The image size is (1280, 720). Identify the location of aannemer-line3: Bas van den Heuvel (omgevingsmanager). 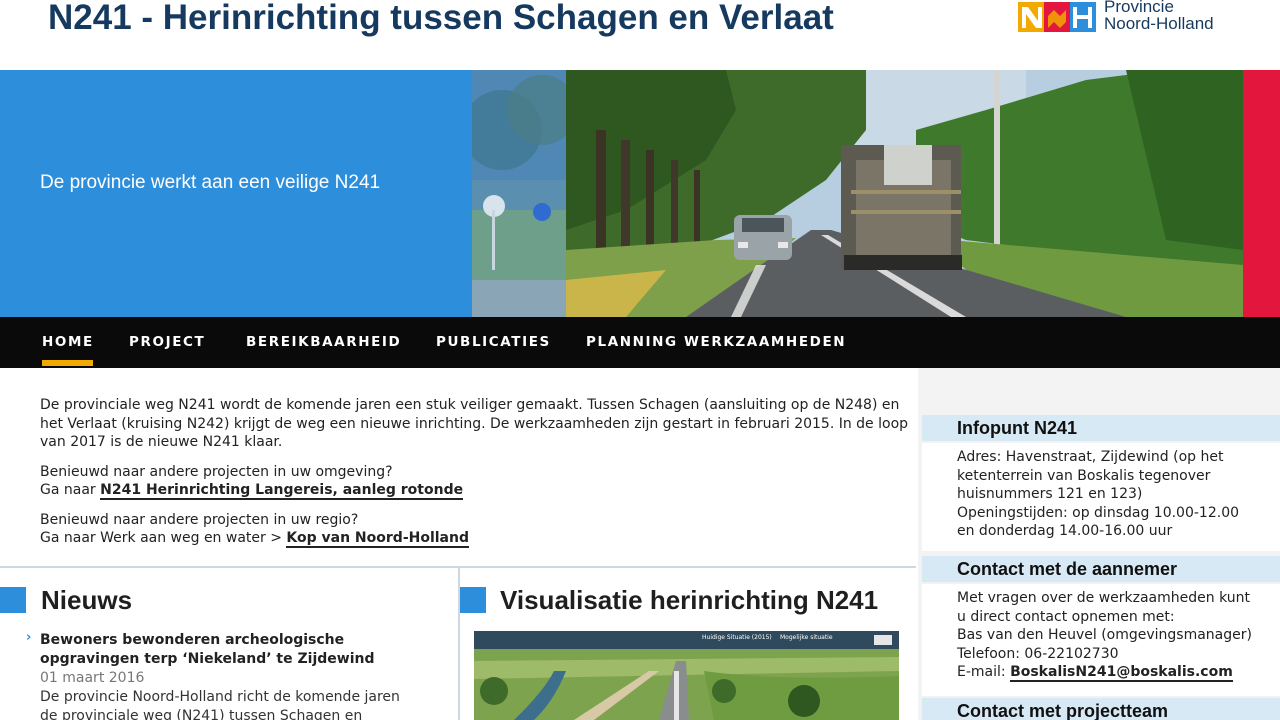
(1104, 635).